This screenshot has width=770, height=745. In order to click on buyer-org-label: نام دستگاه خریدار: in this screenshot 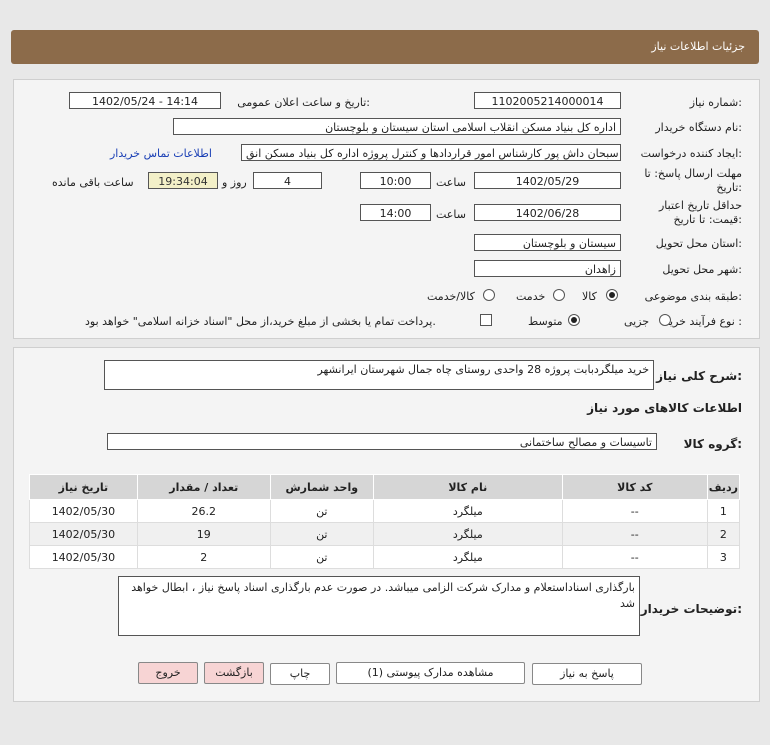, I will do `click(698, 127)`.